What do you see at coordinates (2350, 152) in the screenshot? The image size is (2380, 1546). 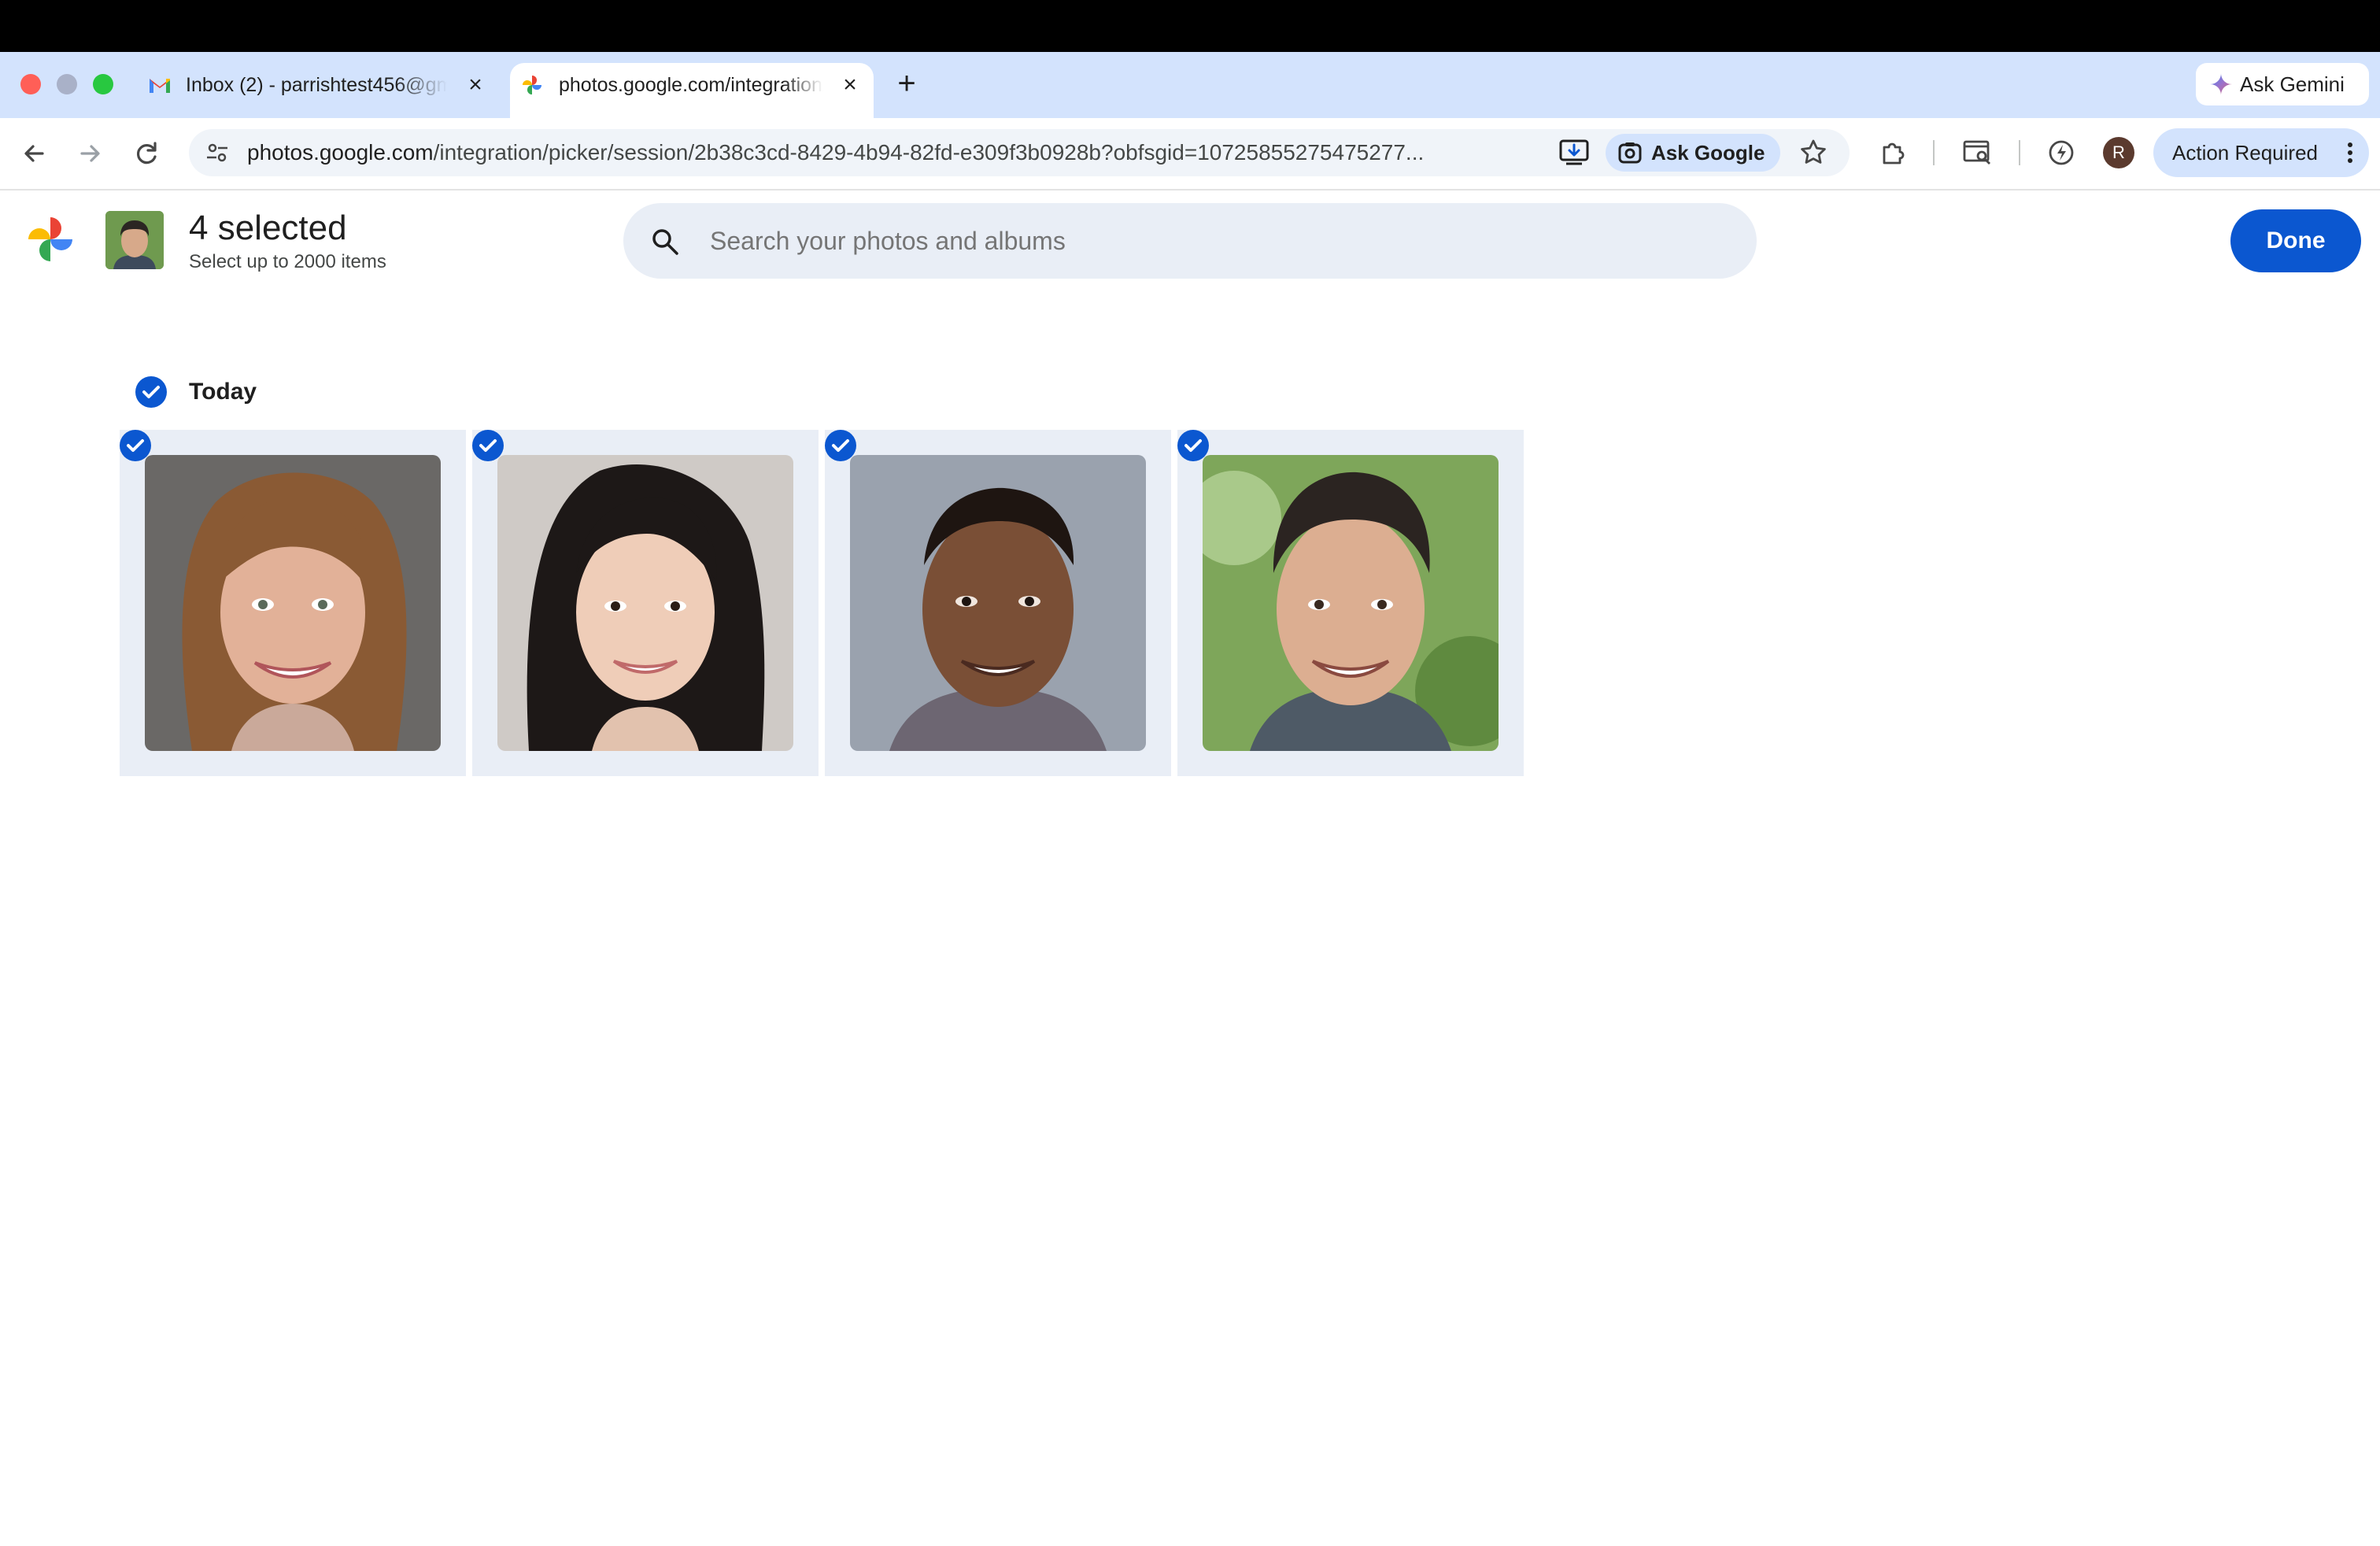 I see `more-vert-icon` at bounding box center [2350, 152].